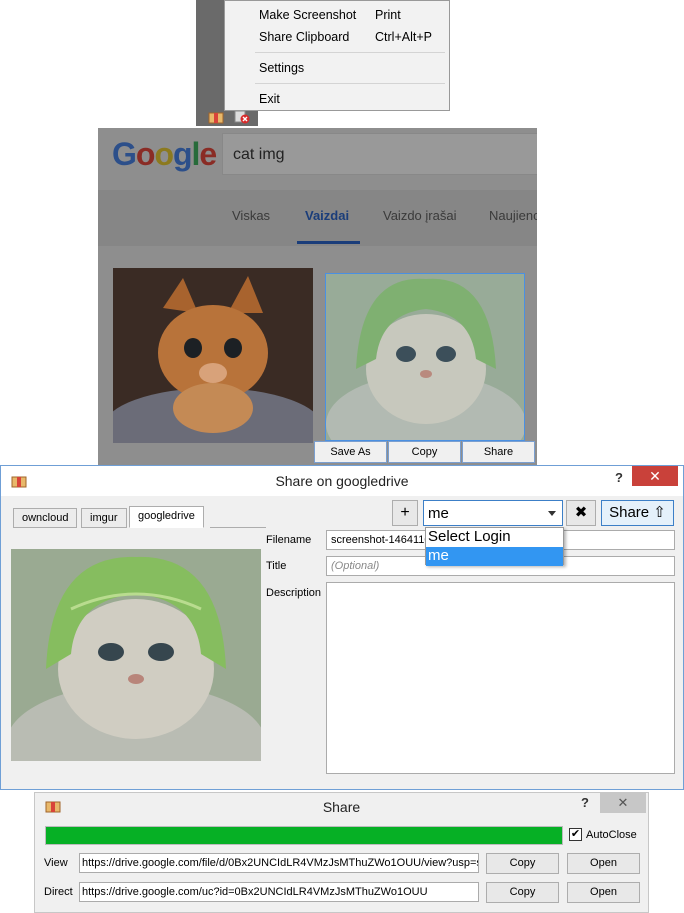 The width and height of the screenshot is (684, 913). Describe the element at coordinates (611, 835) in the screenshot. I see `autoclose-label: AutoClose` at that location.